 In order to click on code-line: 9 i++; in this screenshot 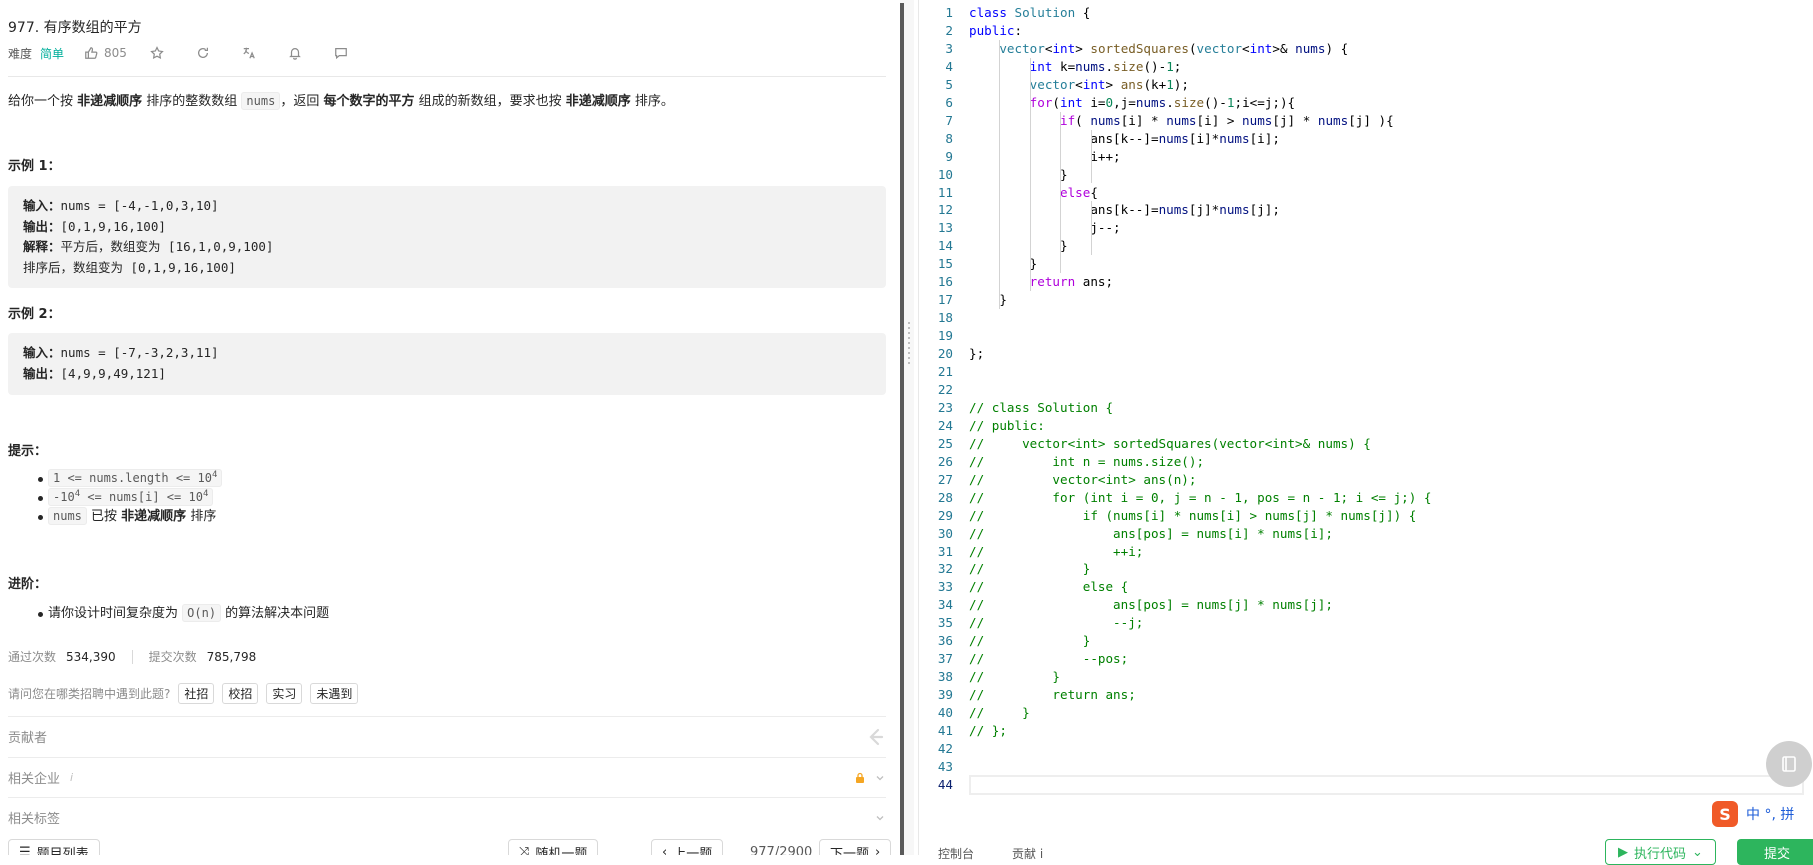, I will do `click(1364, 157)`.